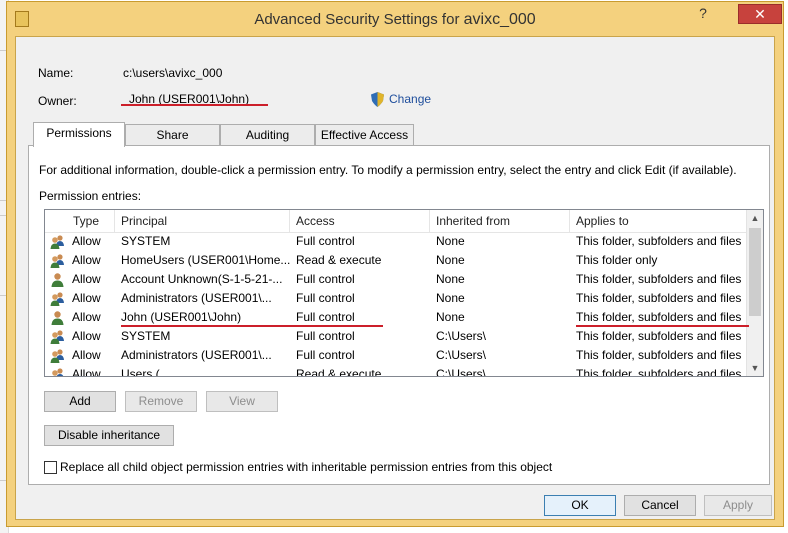 This screenshot has height=533, width=788. Describe the element at coordinates (172, 135) in the screenshot. I see `tab-share: Share` at that location.